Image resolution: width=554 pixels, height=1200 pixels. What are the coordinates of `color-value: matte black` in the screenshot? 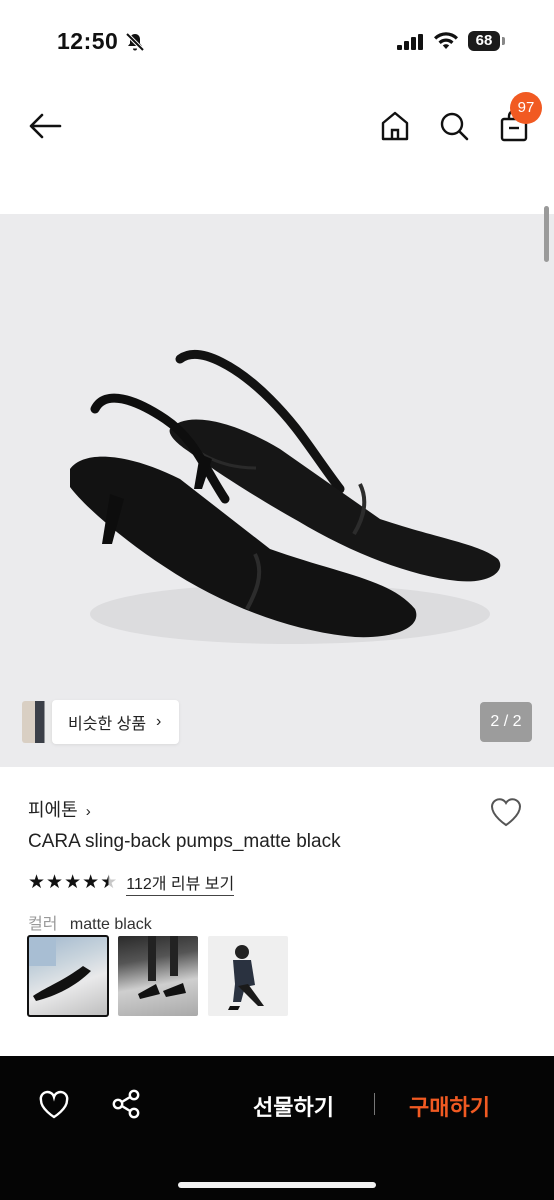 It's located at (110, 924).